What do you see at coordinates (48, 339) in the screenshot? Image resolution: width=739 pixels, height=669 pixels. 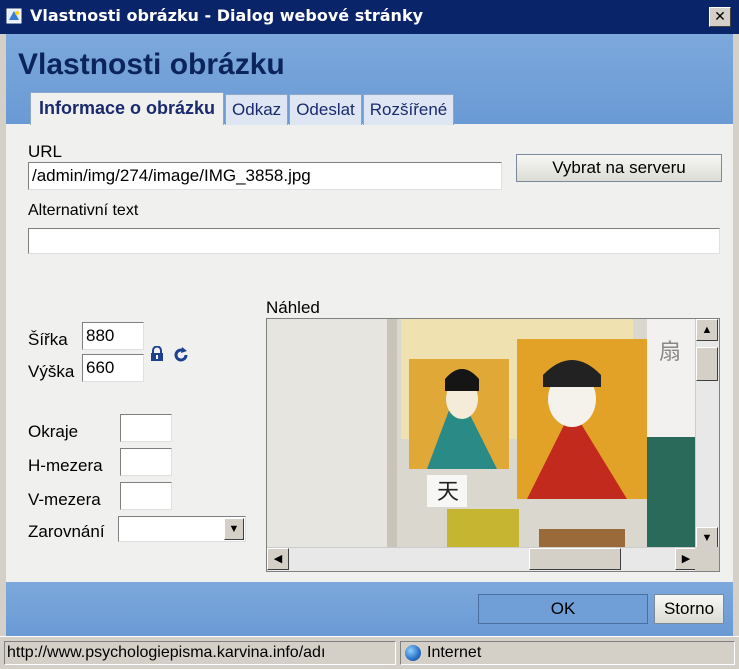 I see `width-label: Šířka` at bounding box center [48, 339].